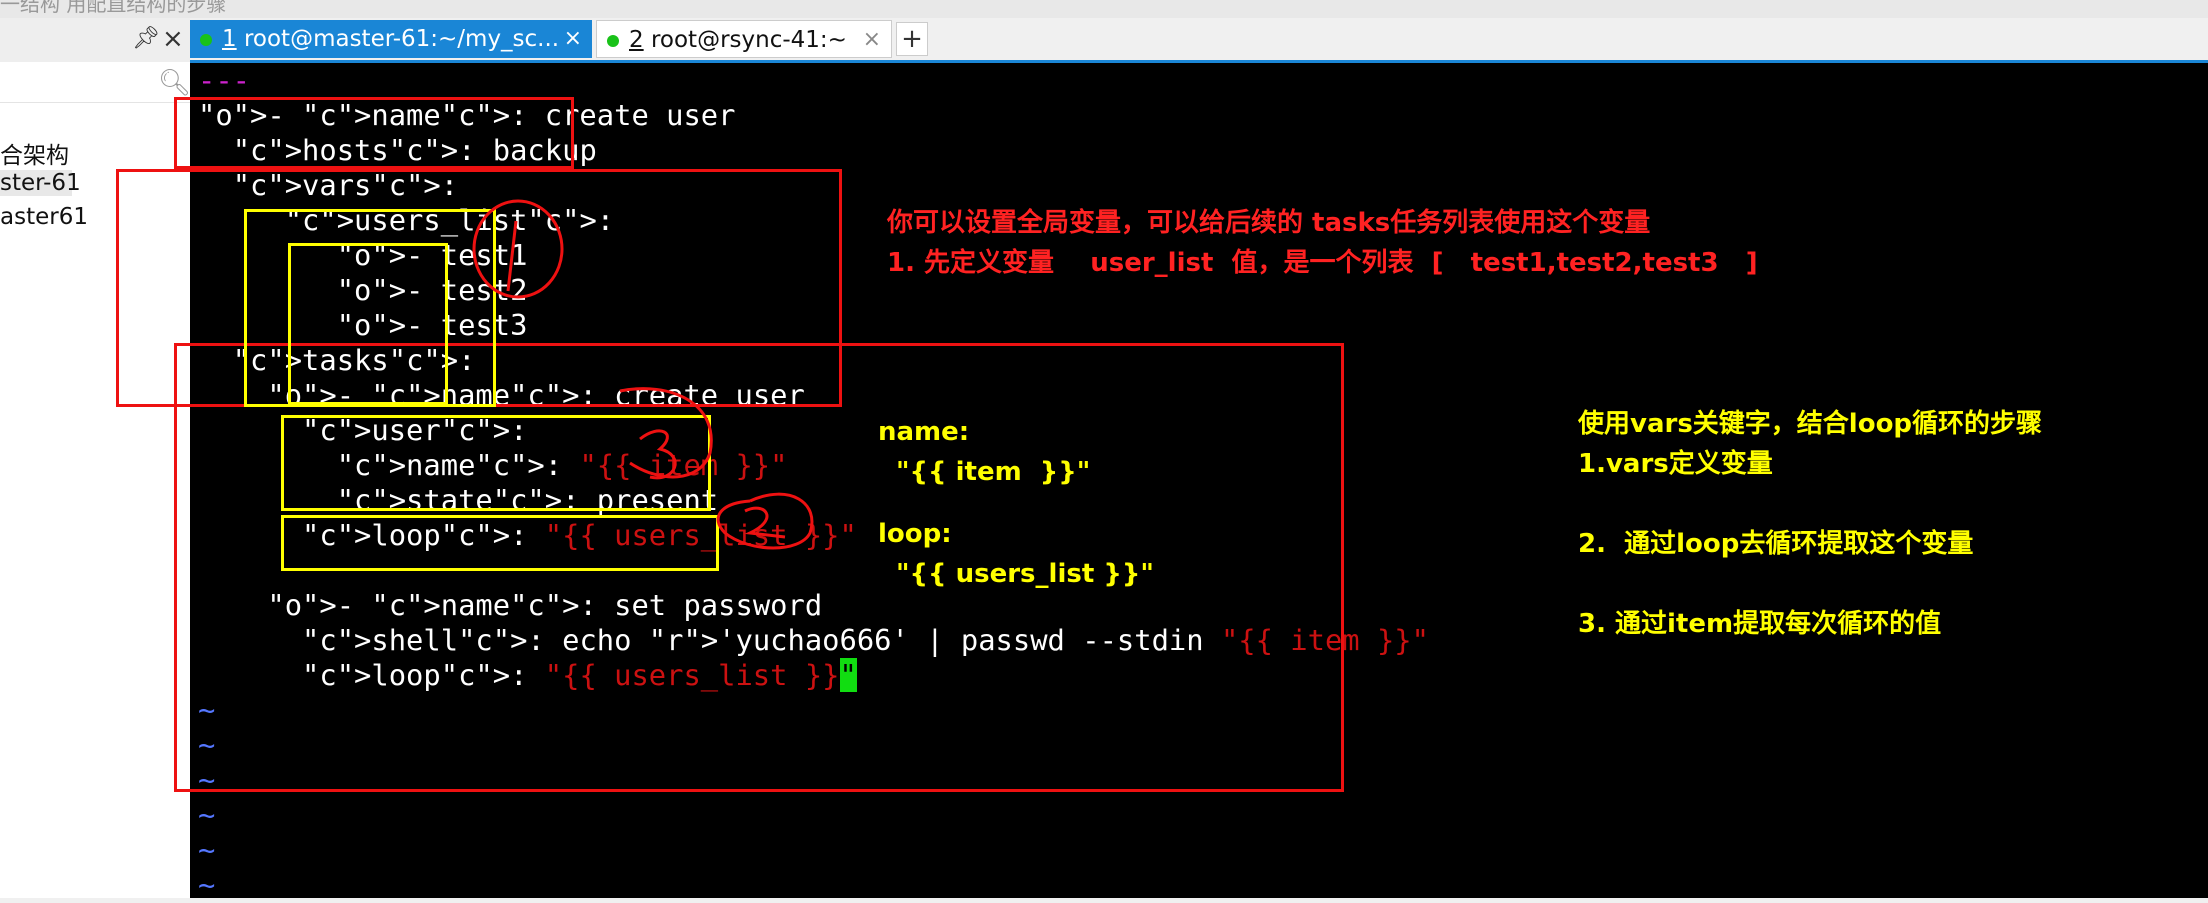 The image size is (2208, 903). Describe the element at coordinates (174, 83) in the screenshot. I see `search-icon: 🔍︎` at that location.